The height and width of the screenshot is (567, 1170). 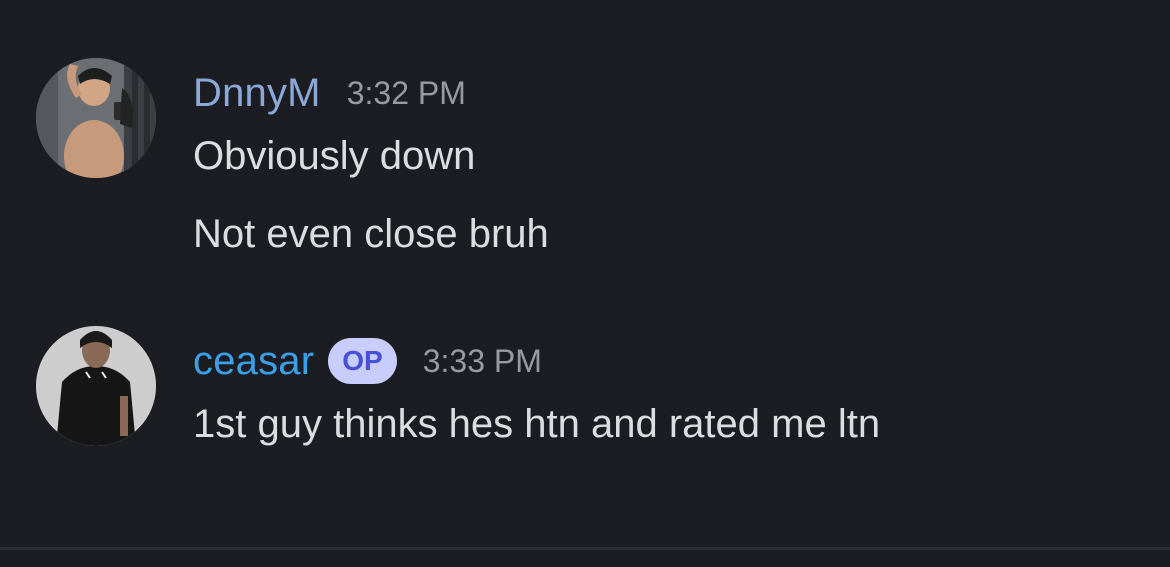 What do you see at coordinates (585, 548) in the screenshot?
I see `divider` at bounding box center [585, 548].